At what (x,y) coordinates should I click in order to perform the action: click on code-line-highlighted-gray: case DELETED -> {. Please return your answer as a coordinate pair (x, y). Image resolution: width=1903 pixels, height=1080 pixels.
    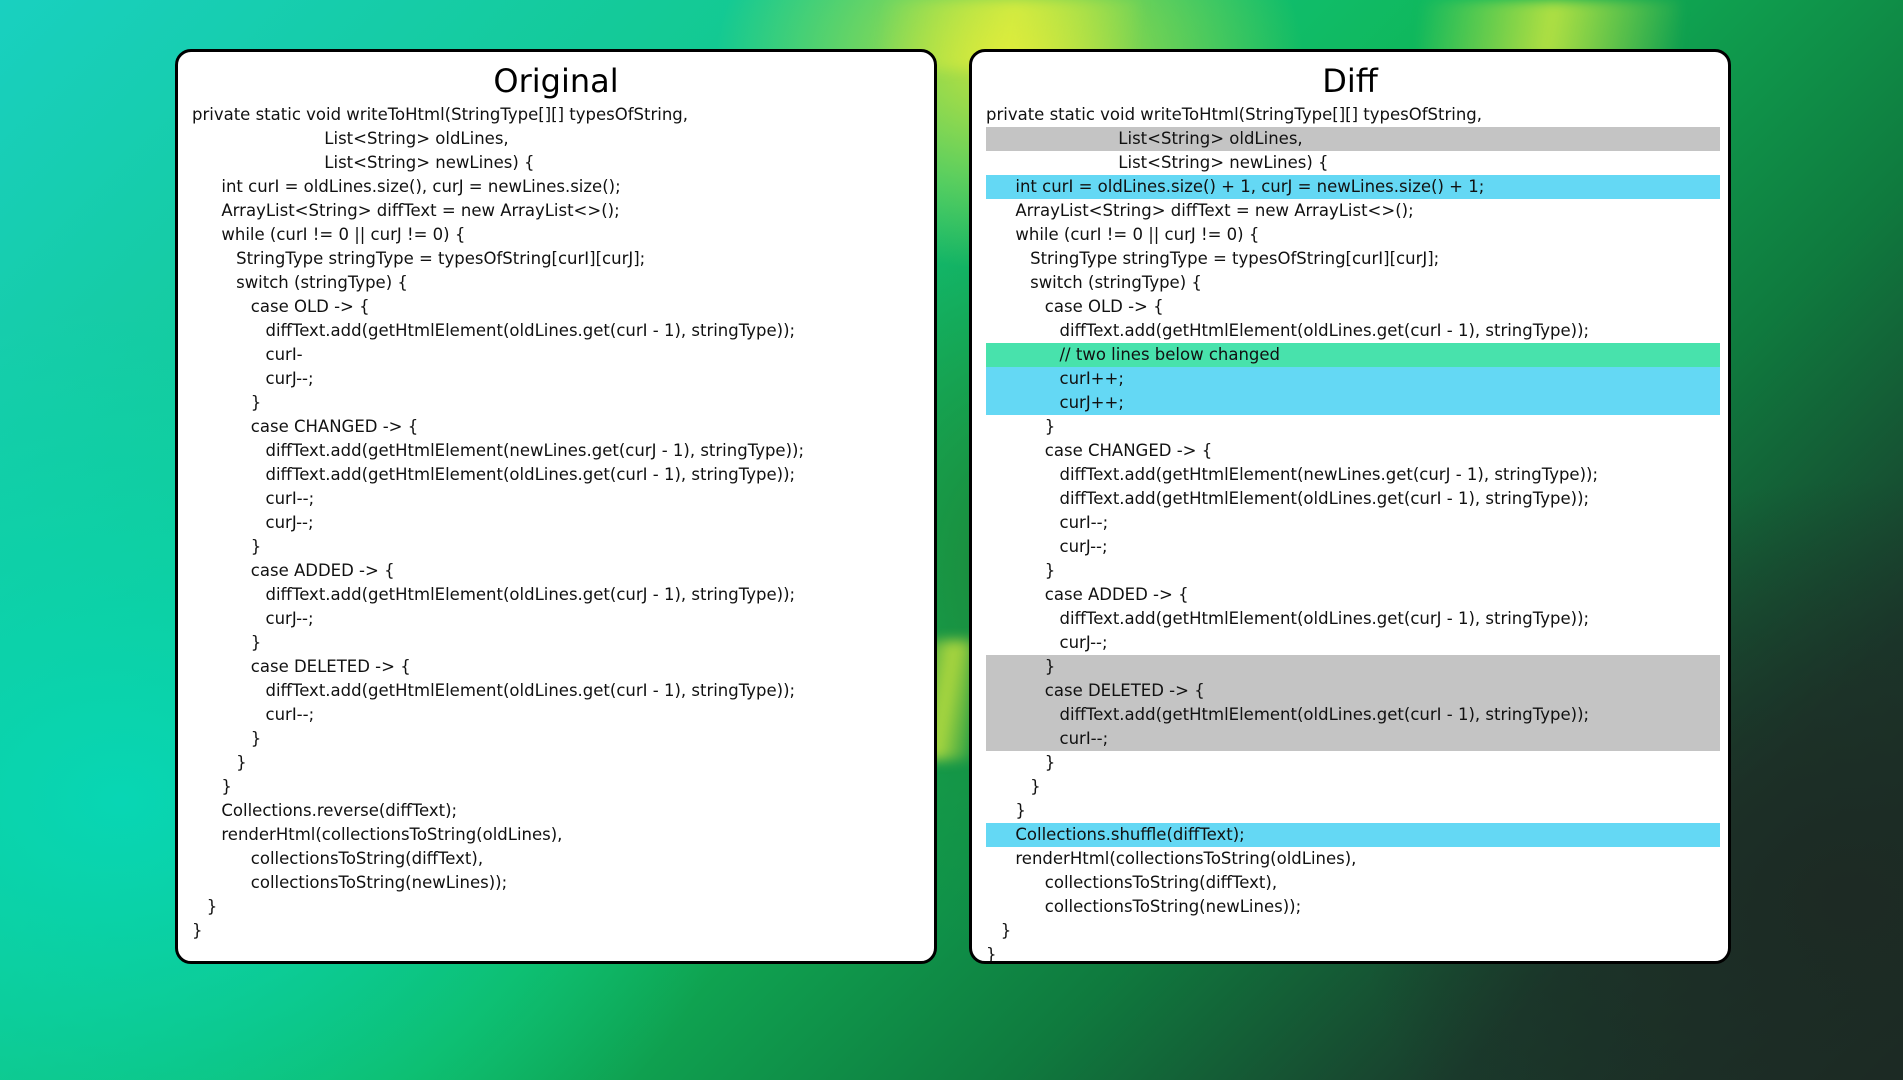
    Looking at the image, I should click on (1353, 691).